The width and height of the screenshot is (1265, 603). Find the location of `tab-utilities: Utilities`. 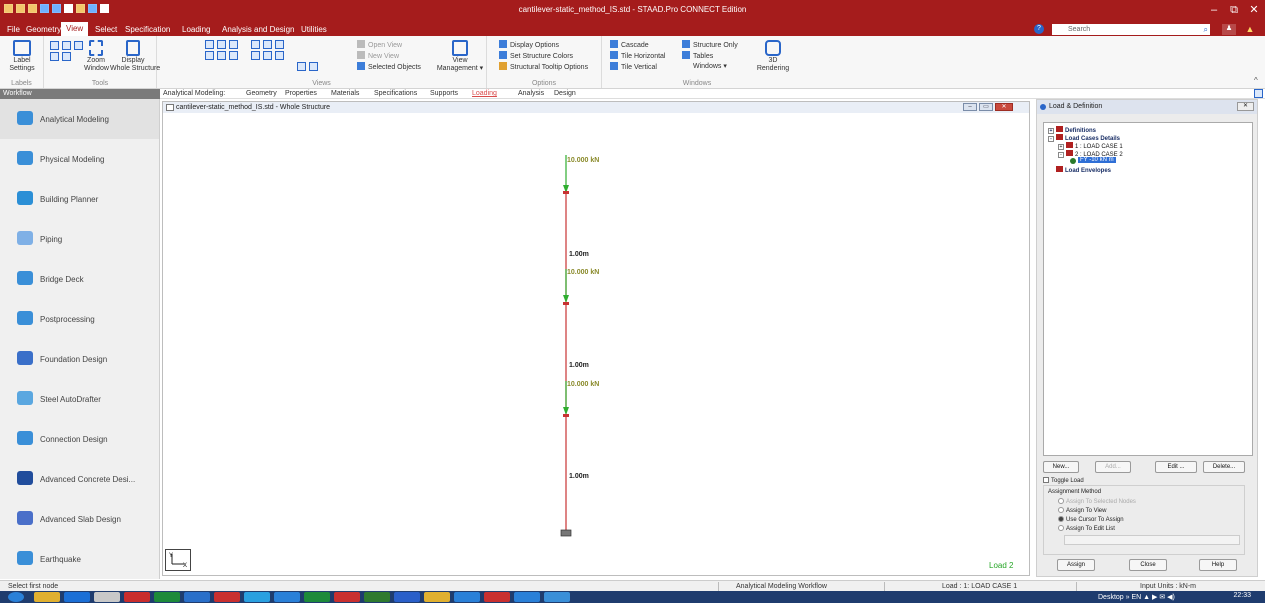

tab-utilities: Utilities is located at coordinates (314, 29).